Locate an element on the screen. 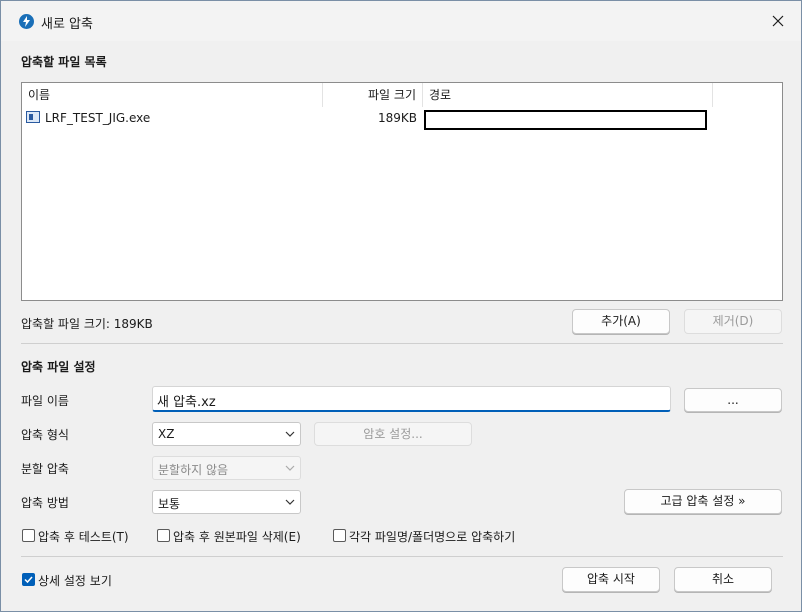 Image resolution: width=802 pixels, height=612 pixels. split-label: 분할 압축 is located at coordinates (45, 469).